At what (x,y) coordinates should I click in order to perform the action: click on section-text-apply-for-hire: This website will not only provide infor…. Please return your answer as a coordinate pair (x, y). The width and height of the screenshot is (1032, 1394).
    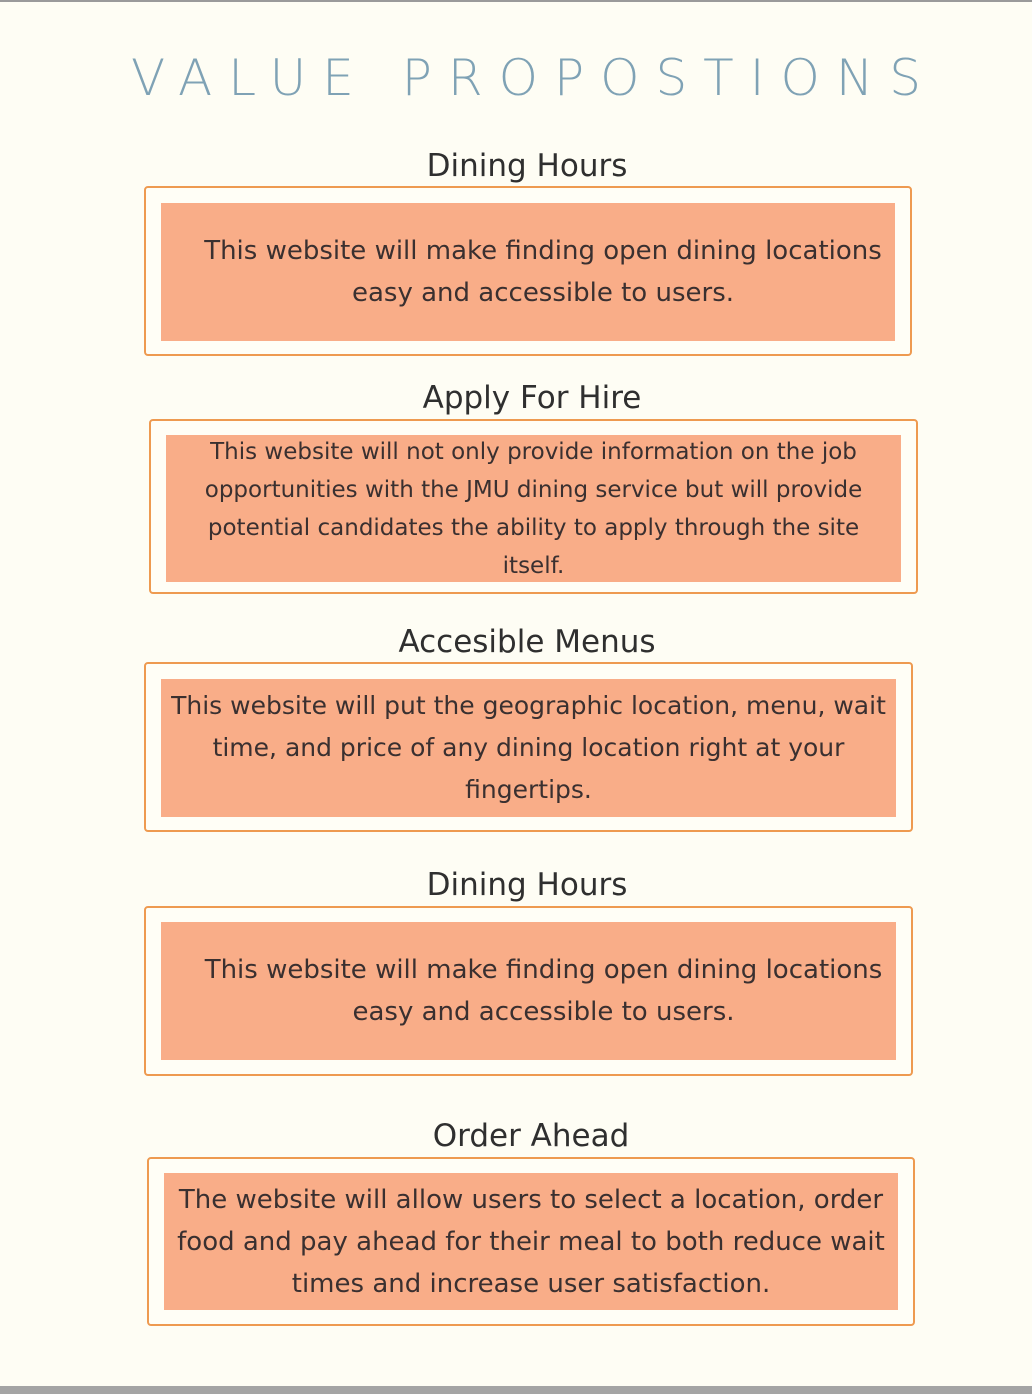
    Looking at the image, I should click on (533, 508).